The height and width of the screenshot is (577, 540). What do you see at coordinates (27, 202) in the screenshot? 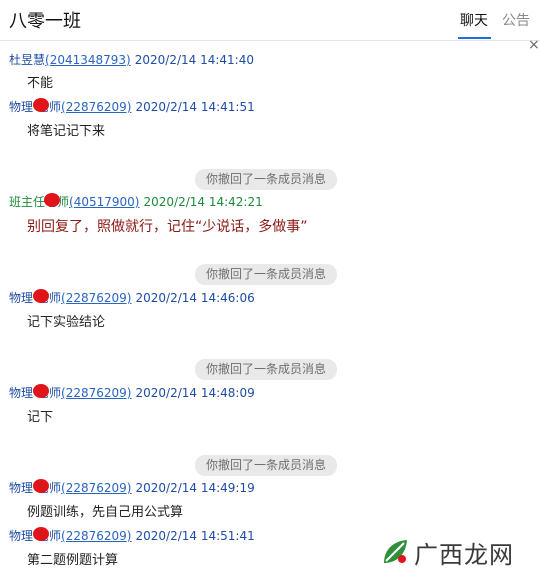
I see `sender-name: 班主任` at bounding box center [27, 202].